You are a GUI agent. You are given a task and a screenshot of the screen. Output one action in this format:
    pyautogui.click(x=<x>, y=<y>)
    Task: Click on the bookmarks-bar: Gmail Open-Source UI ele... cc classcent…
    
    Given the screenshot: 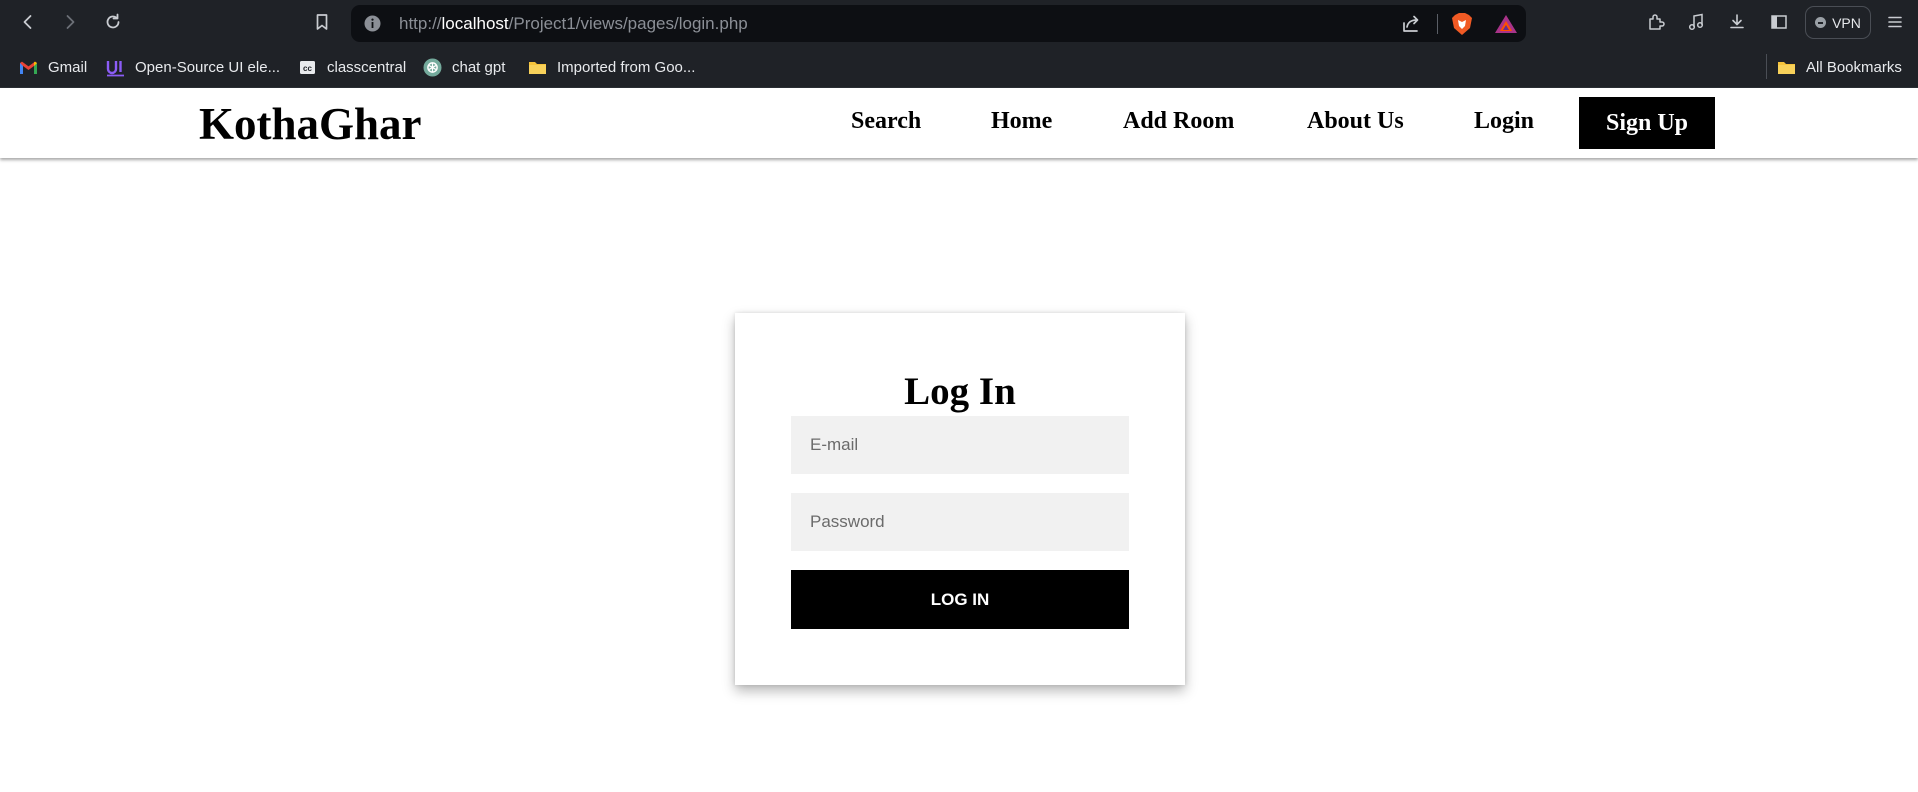 What is the action you would take?
    pyautogui.click(x=959, y=66)
    